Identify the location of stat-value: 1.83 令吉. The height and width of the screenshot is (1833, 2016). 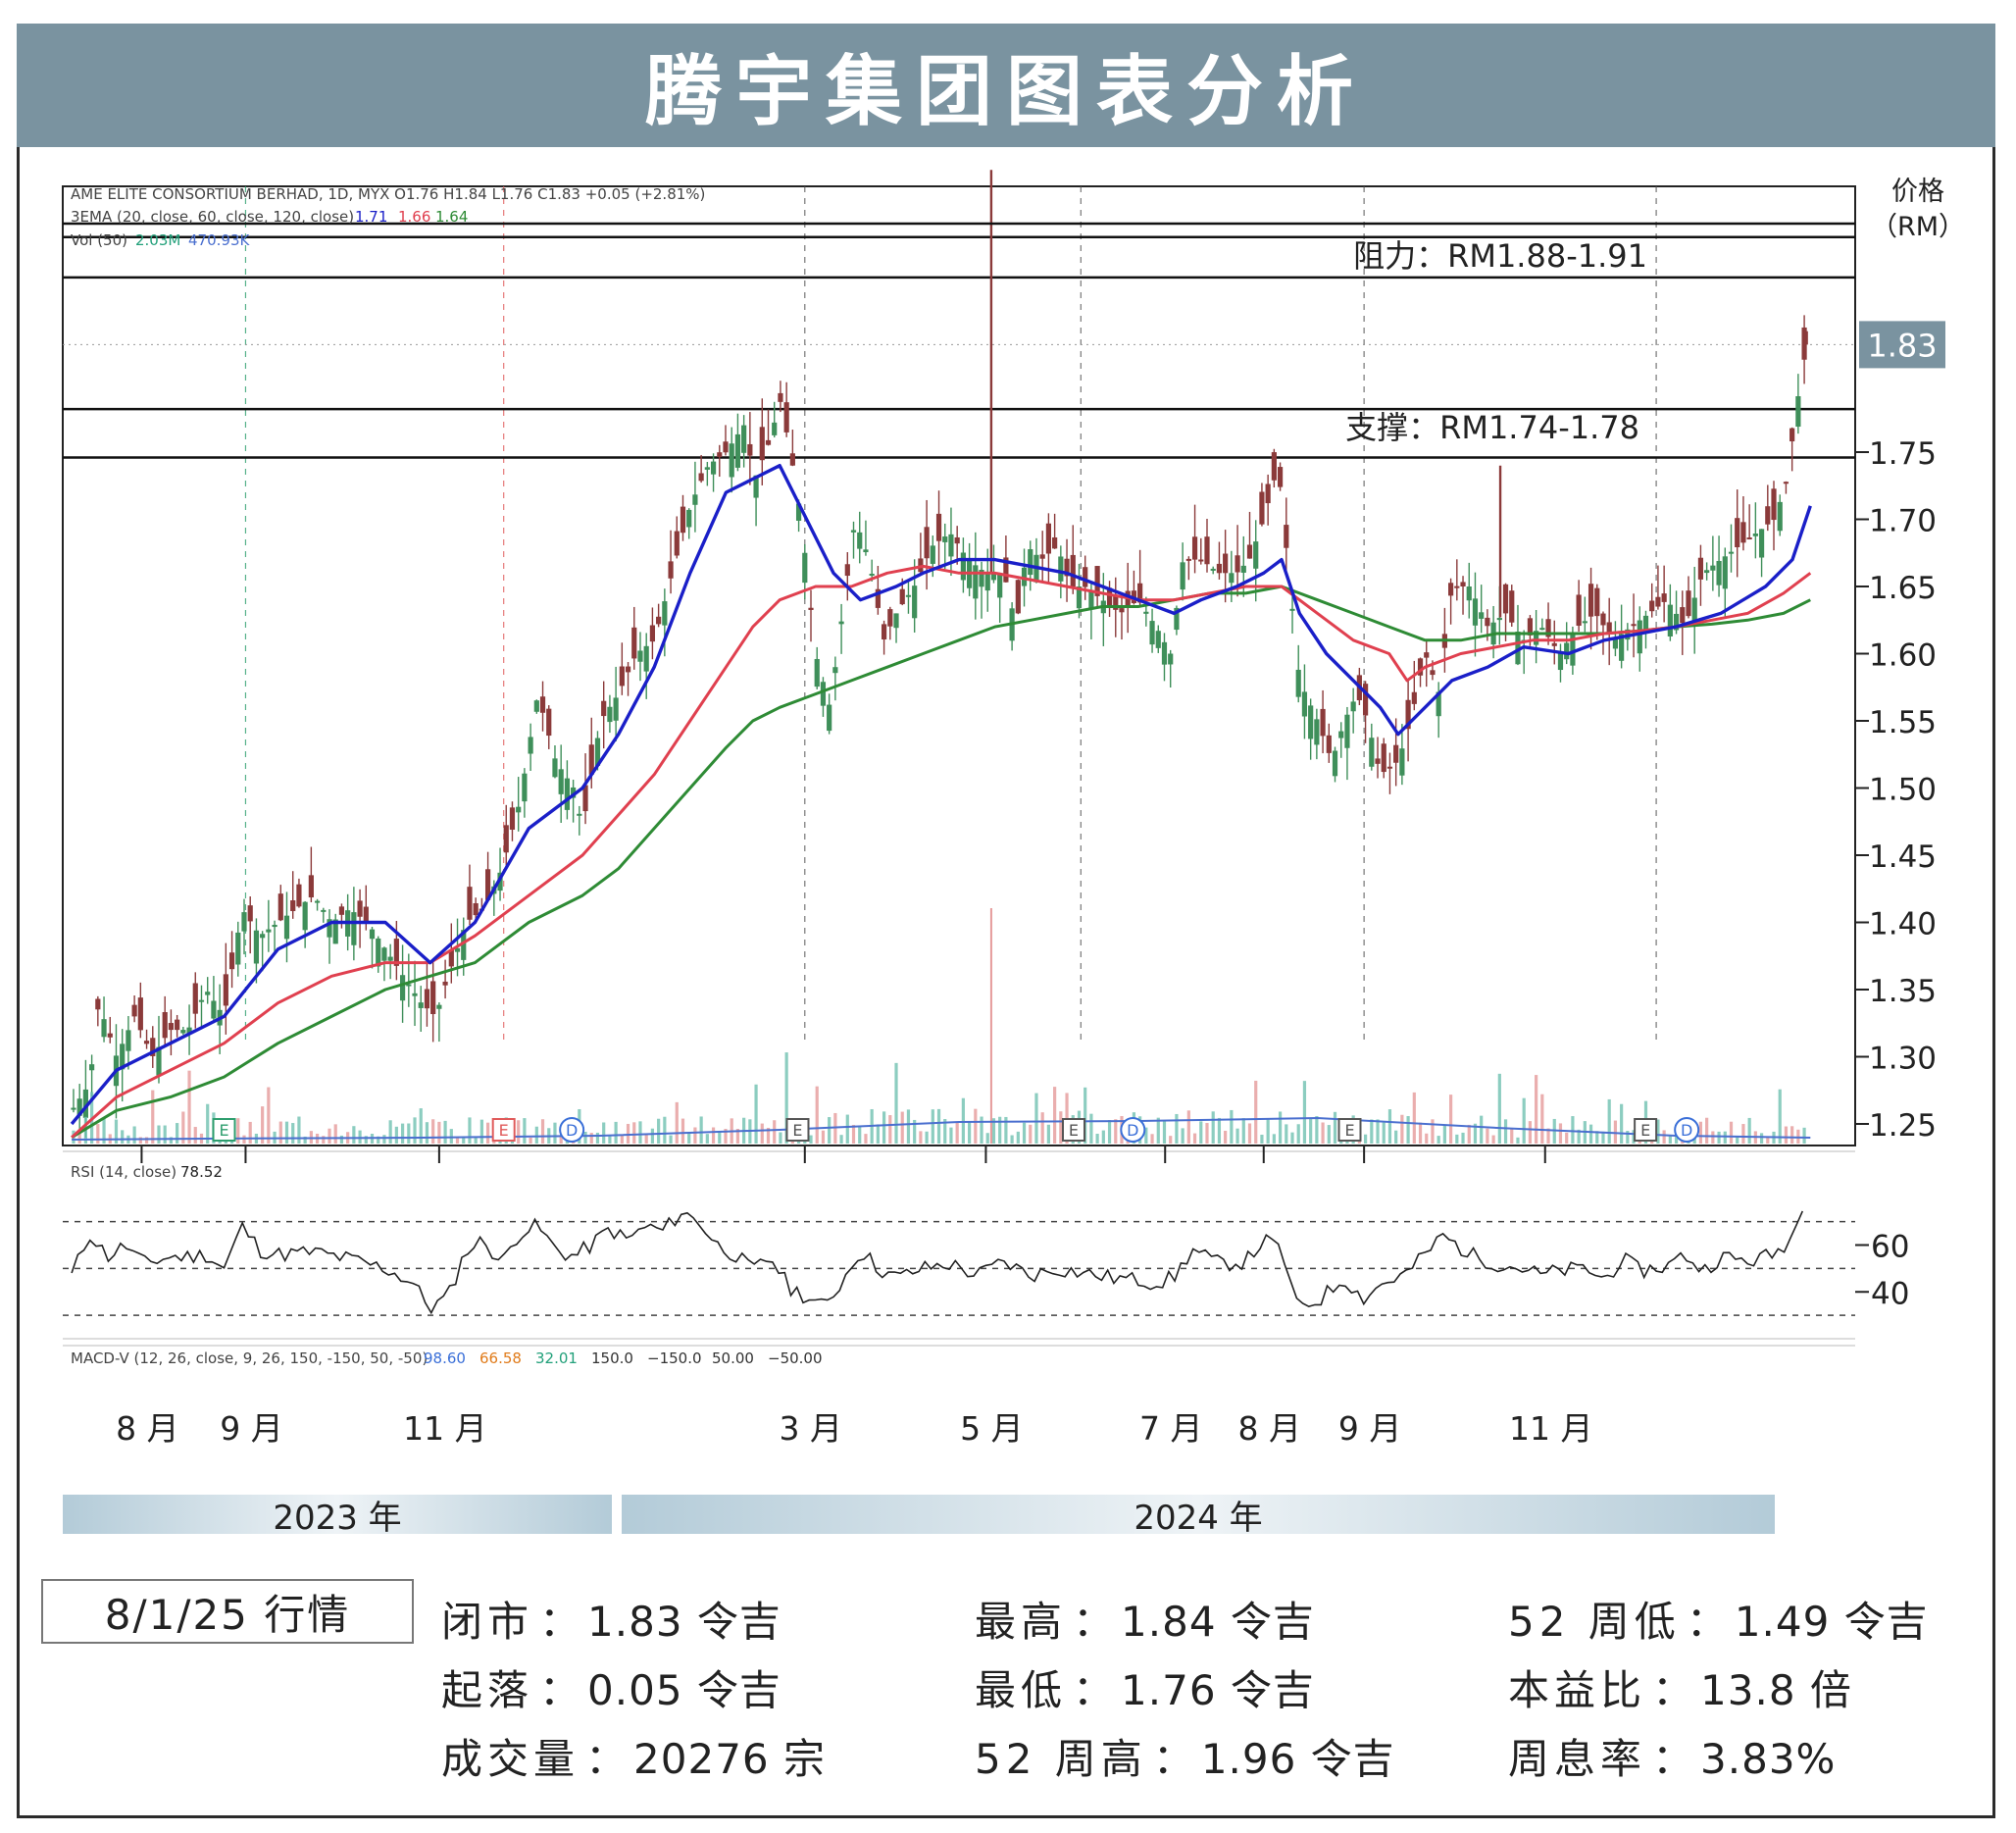
(684, 1622).